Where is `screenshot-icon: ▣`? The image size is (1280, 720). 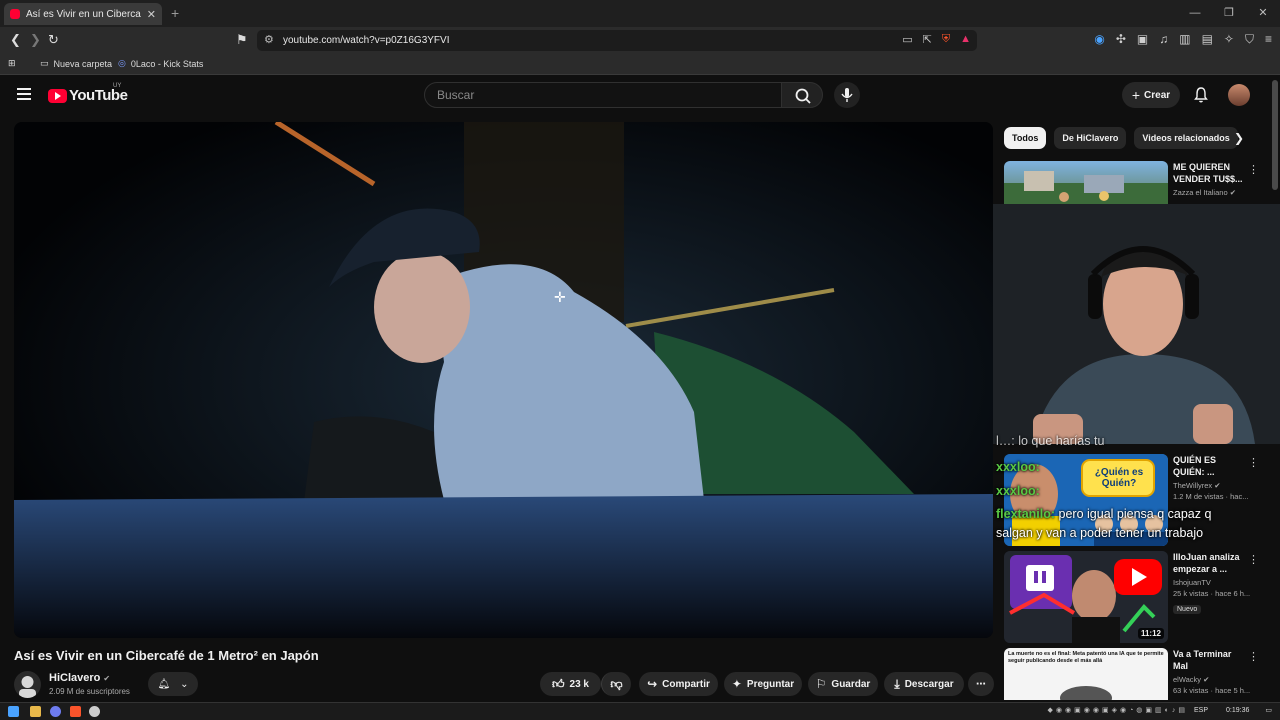
screenshot-icon: ▣ is located at coordinates (1142, 39).